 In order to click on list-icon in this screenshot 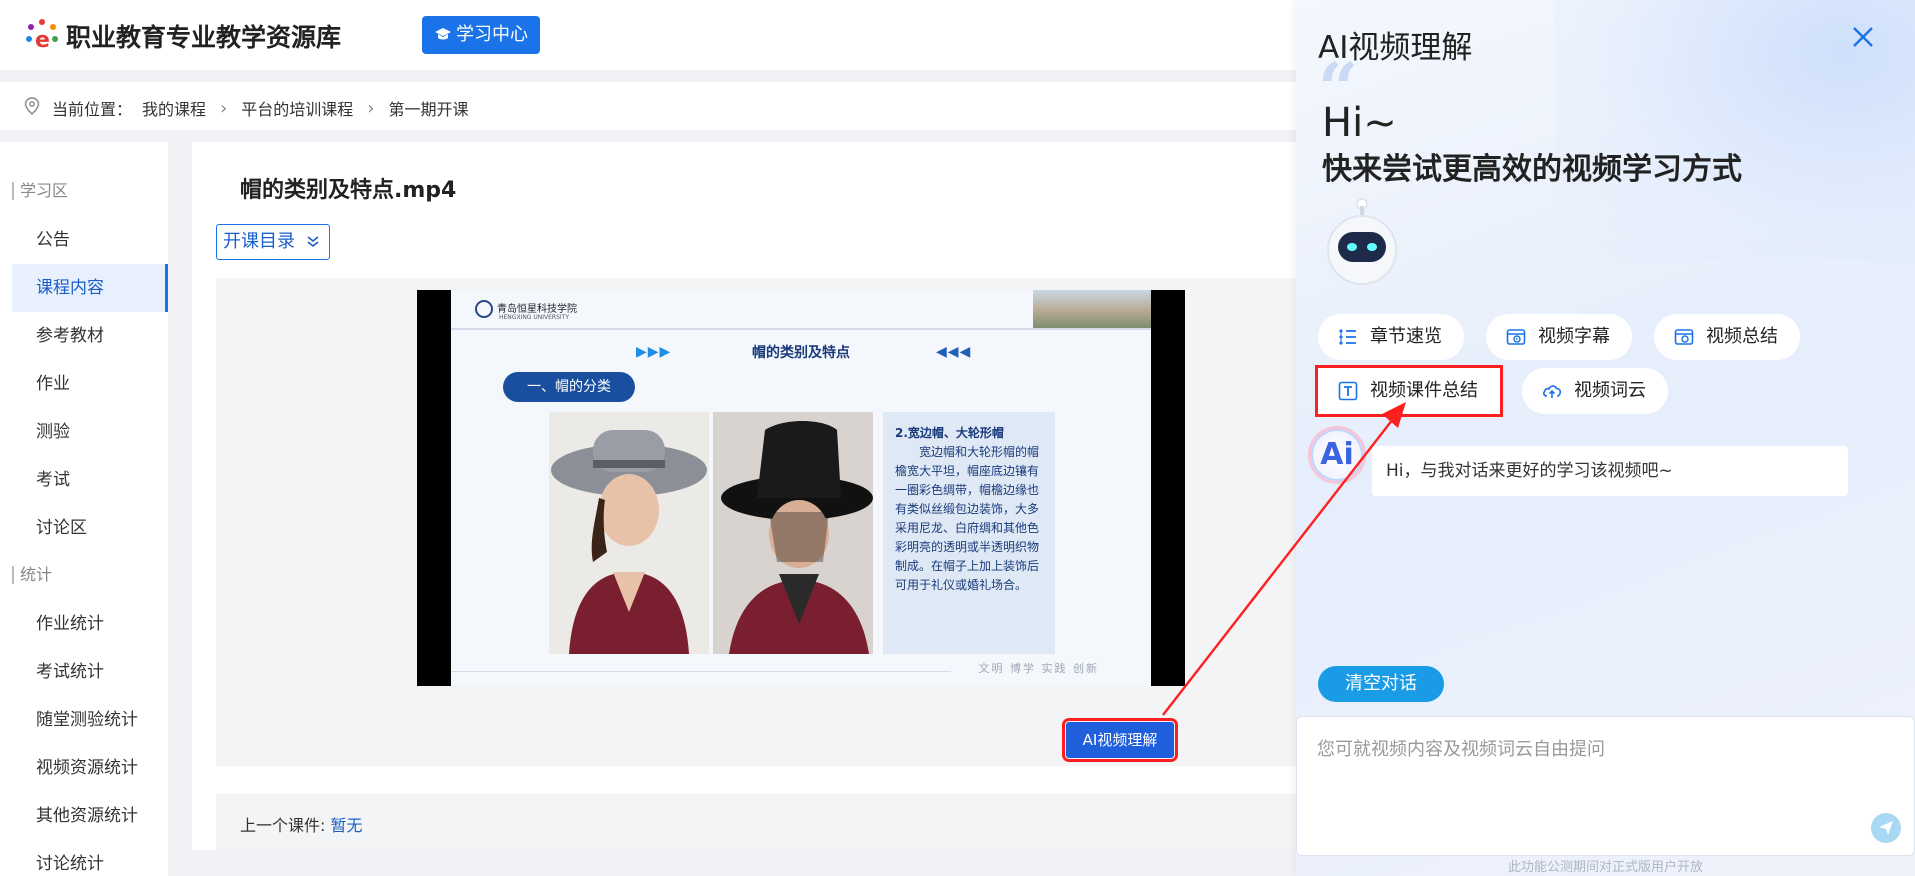, I will do `click(1347, 337)`.